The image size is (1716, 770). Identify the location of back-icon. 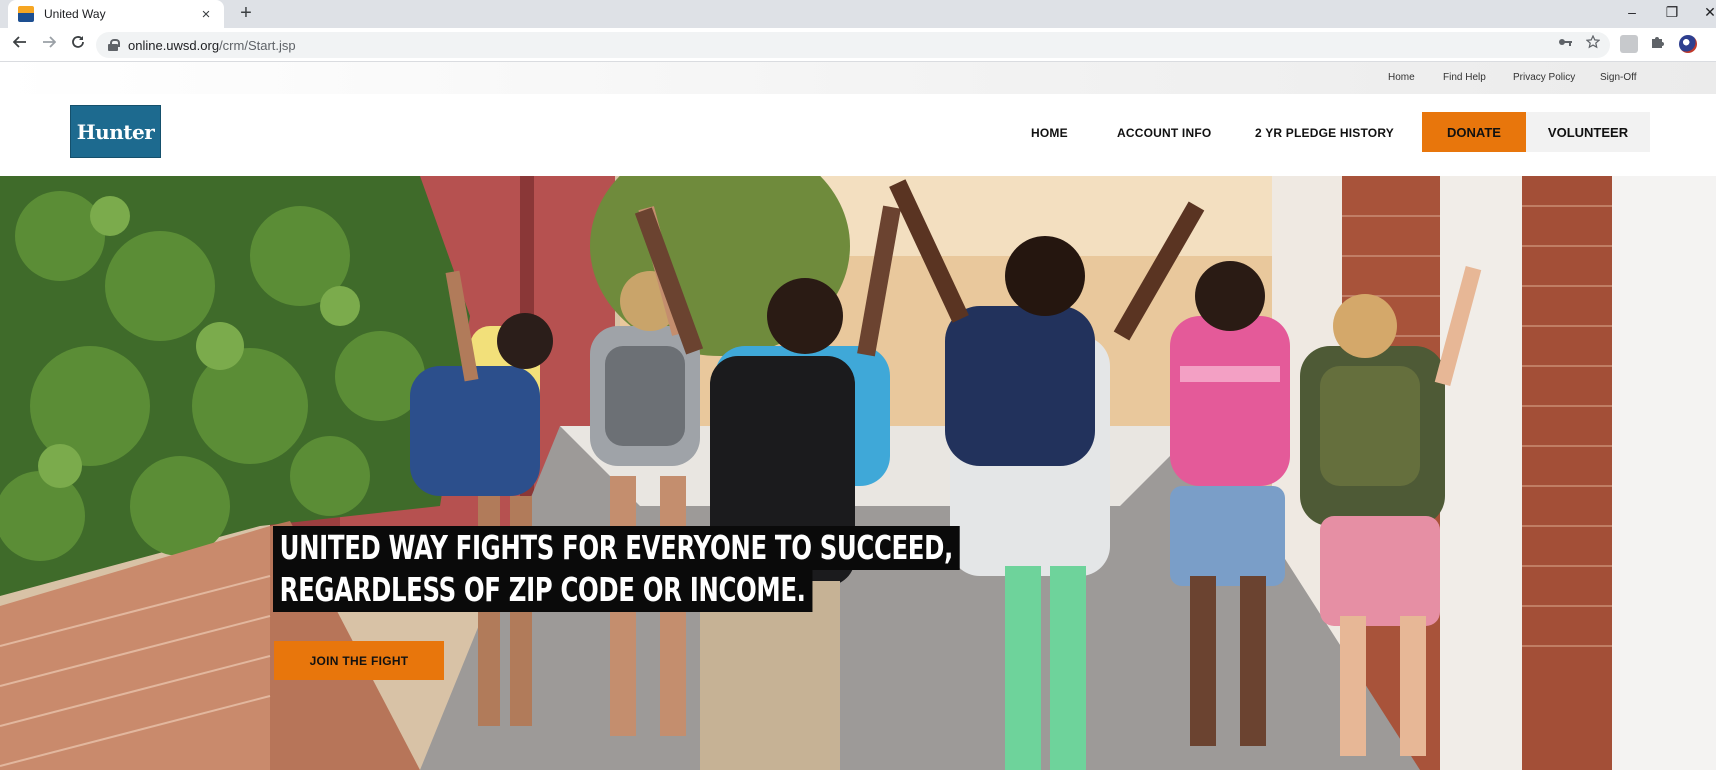
(20, 45).